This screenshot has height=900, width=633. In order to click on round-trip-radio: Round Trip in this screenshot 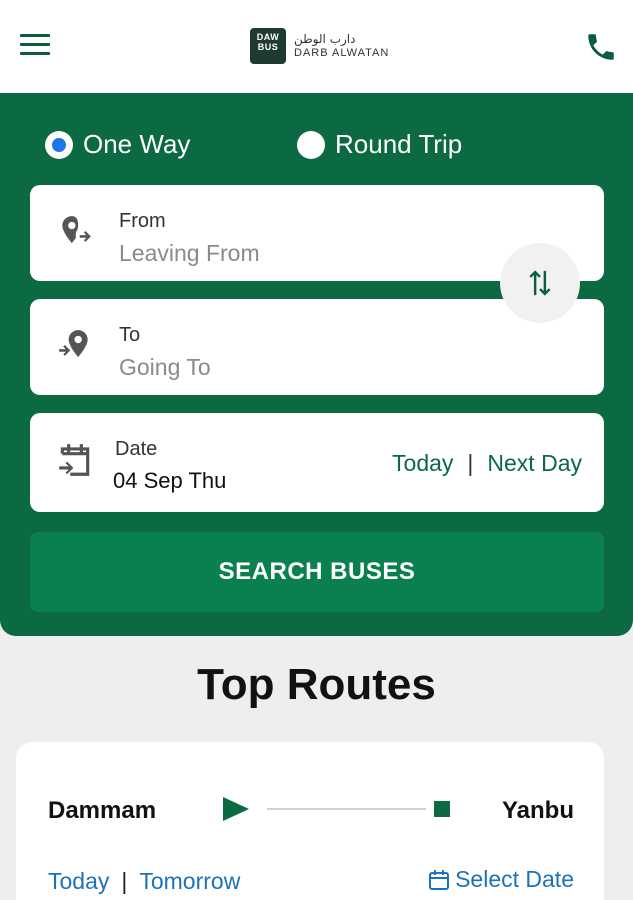, I will do `click(379, 144)`.